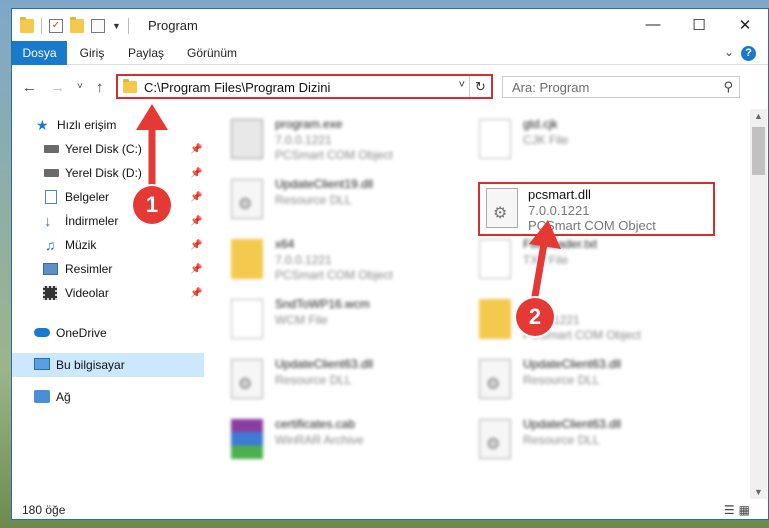 The height and width of the screenshot is (528, 769). I want to click on list-item: gtd.cjk CJK File, so click(599, 145).